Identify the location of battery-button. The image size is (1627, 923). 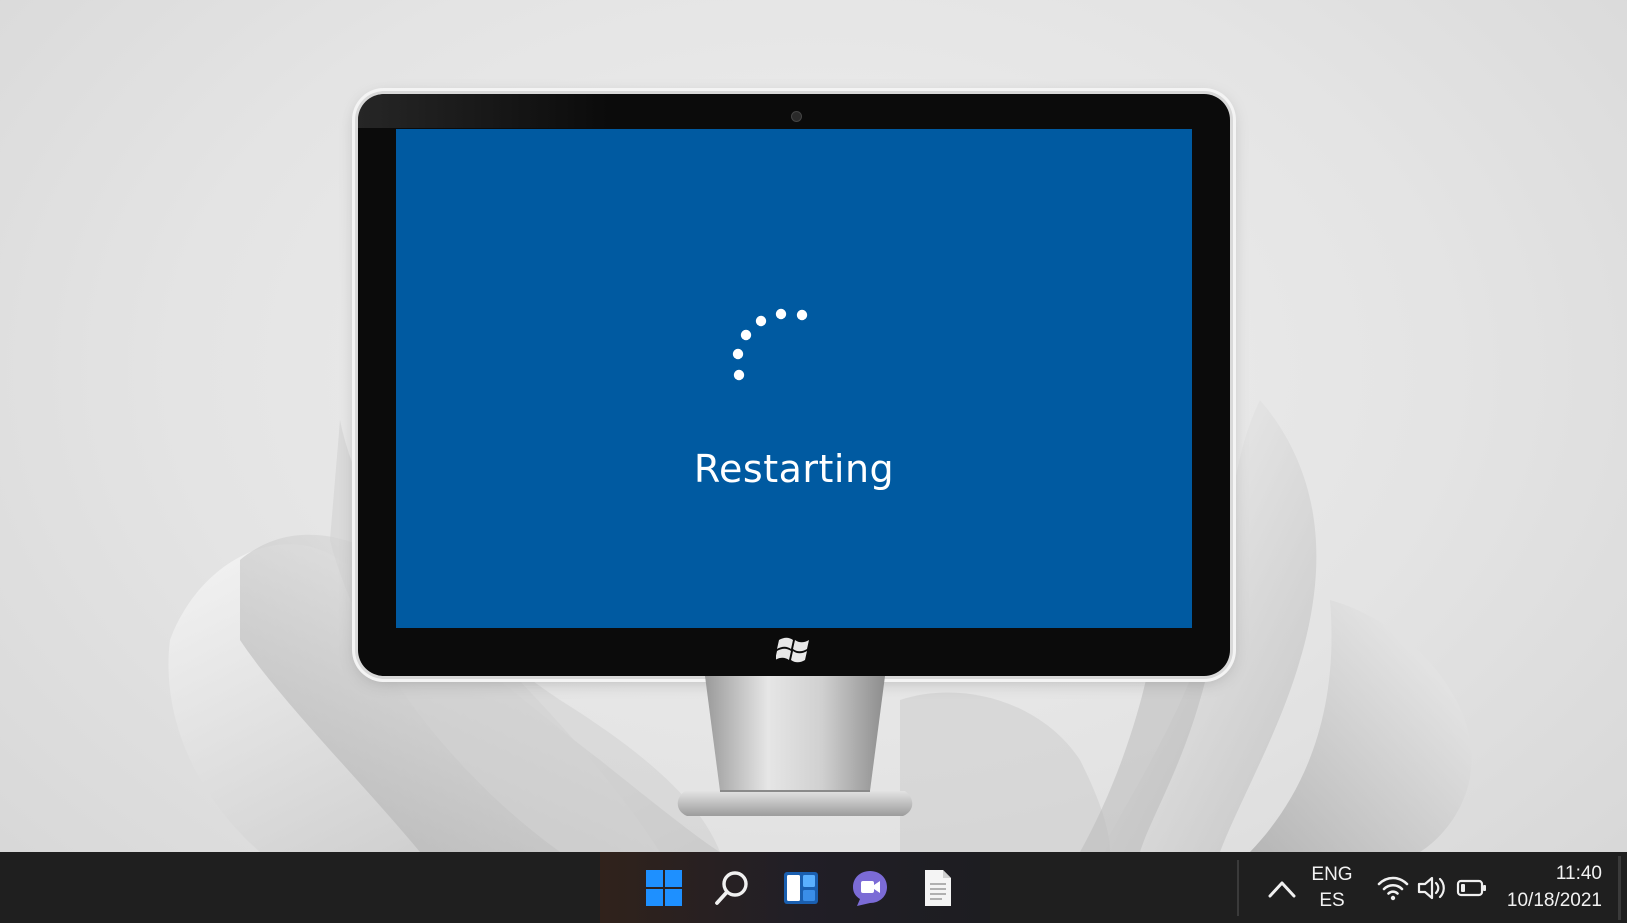
(1472, 888).